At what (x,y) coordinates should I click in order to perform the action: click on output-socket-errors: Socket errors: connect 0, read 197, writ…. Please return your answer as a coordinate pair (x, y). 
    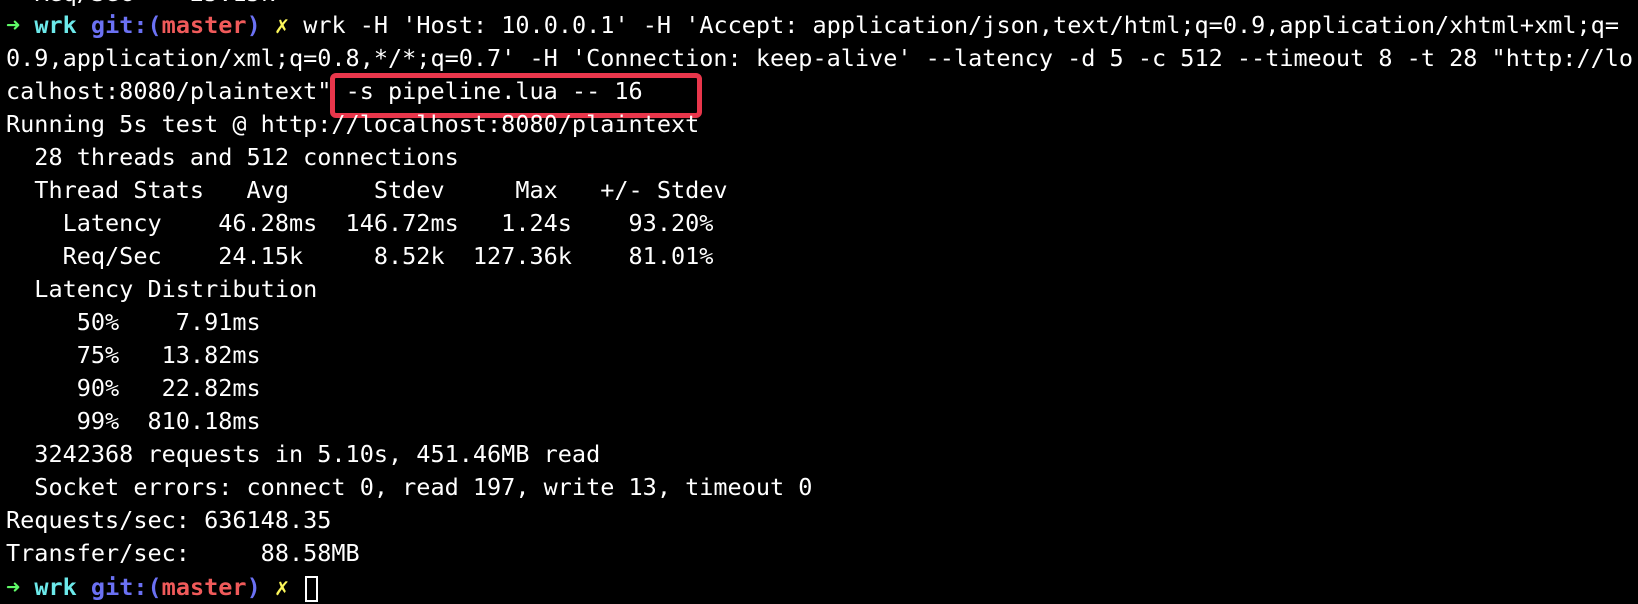
    Looking at the image, I should click on (409, 487).